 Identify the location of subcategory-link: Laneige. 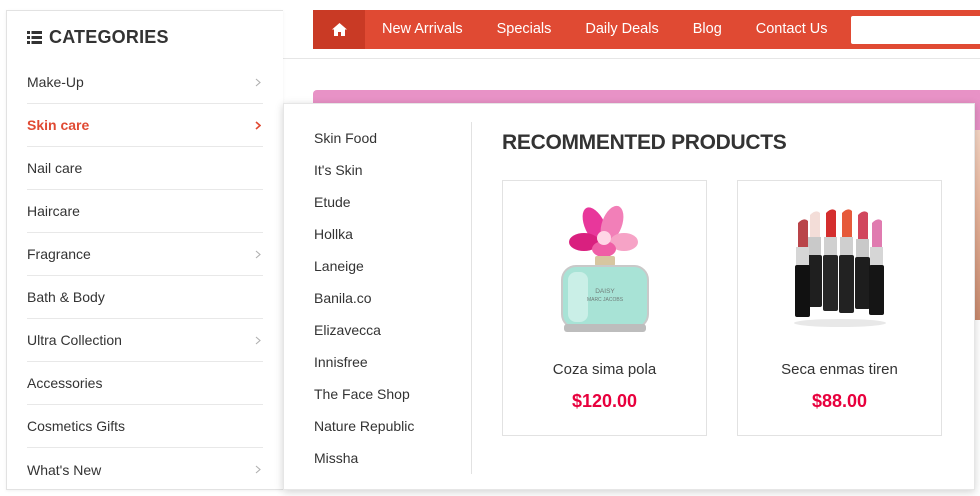
(389, 266).